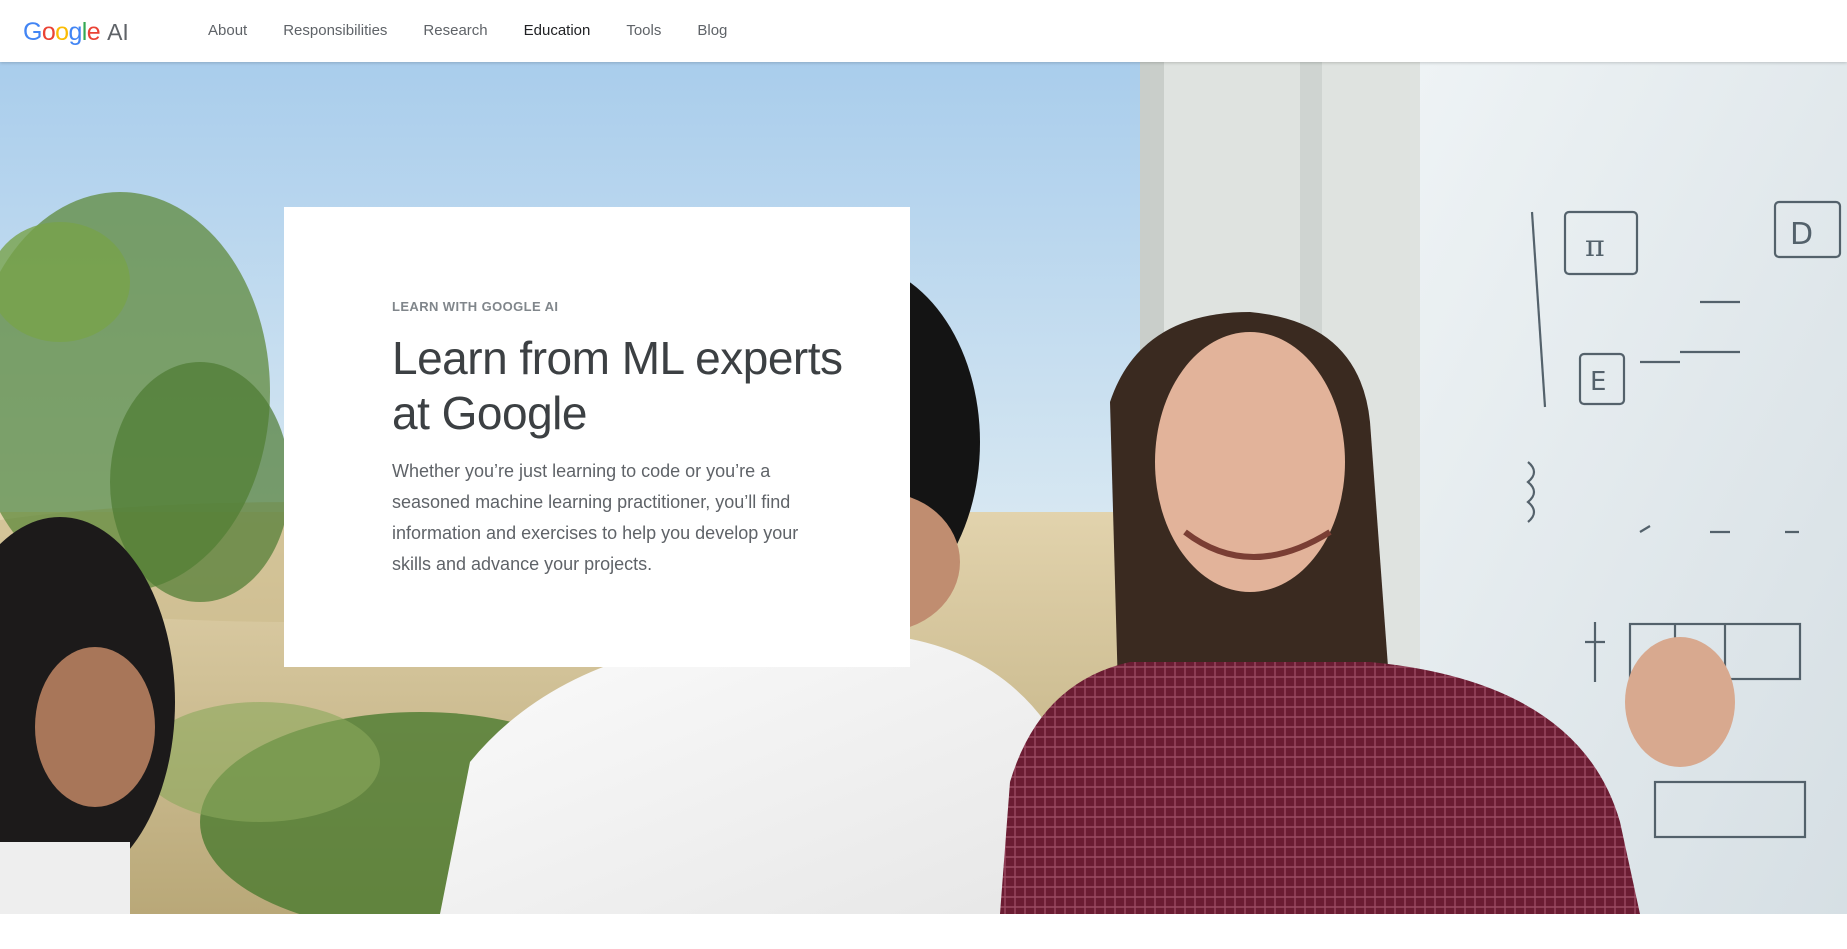 The width and height of the screenshot is (1847, 949). Describe the element at coordinates (557, 31) in the screenshot. I see `nav-link-education: Education` at that location.